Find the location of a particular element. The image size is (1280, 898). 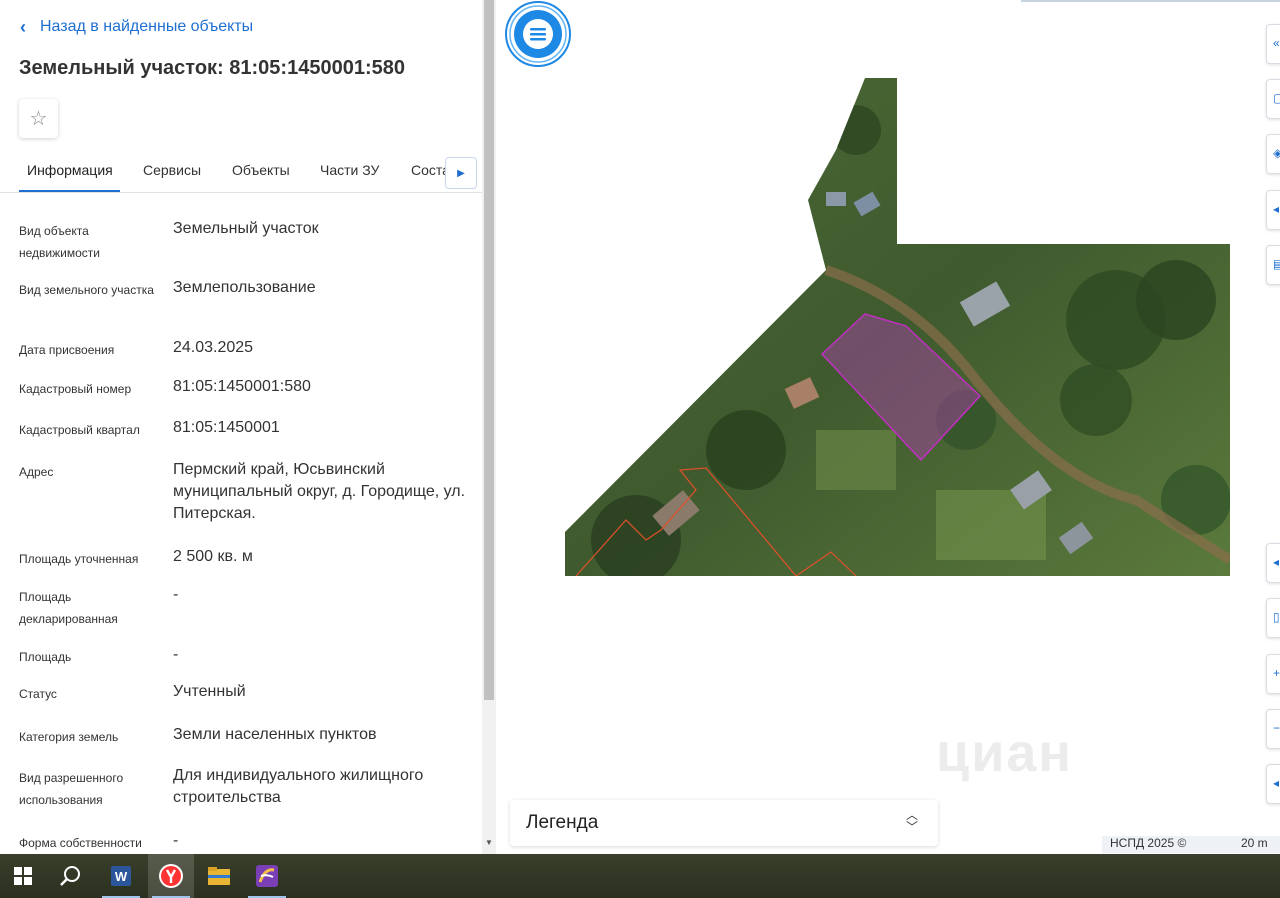

field-value: 2 500 кв. м is located at coordinates (213, 556).